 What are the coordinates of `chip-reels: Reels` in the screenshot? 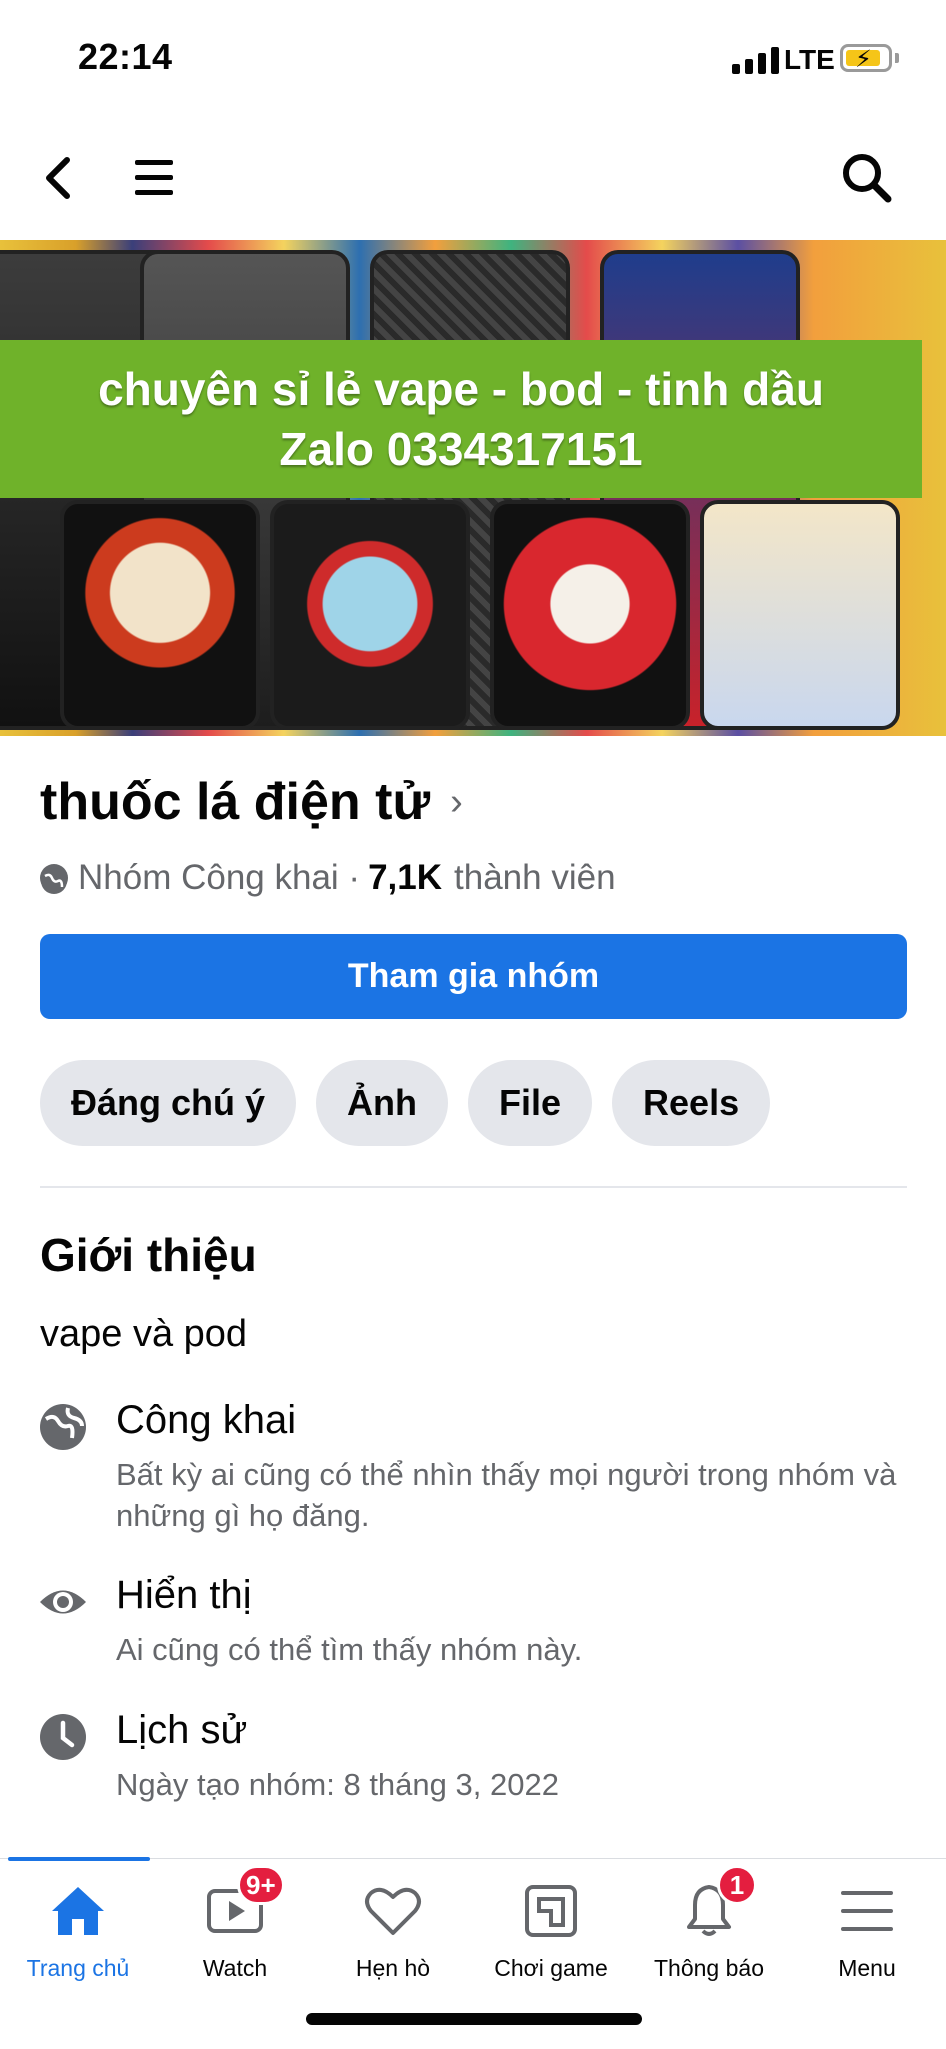 It's located at (691, 1103).